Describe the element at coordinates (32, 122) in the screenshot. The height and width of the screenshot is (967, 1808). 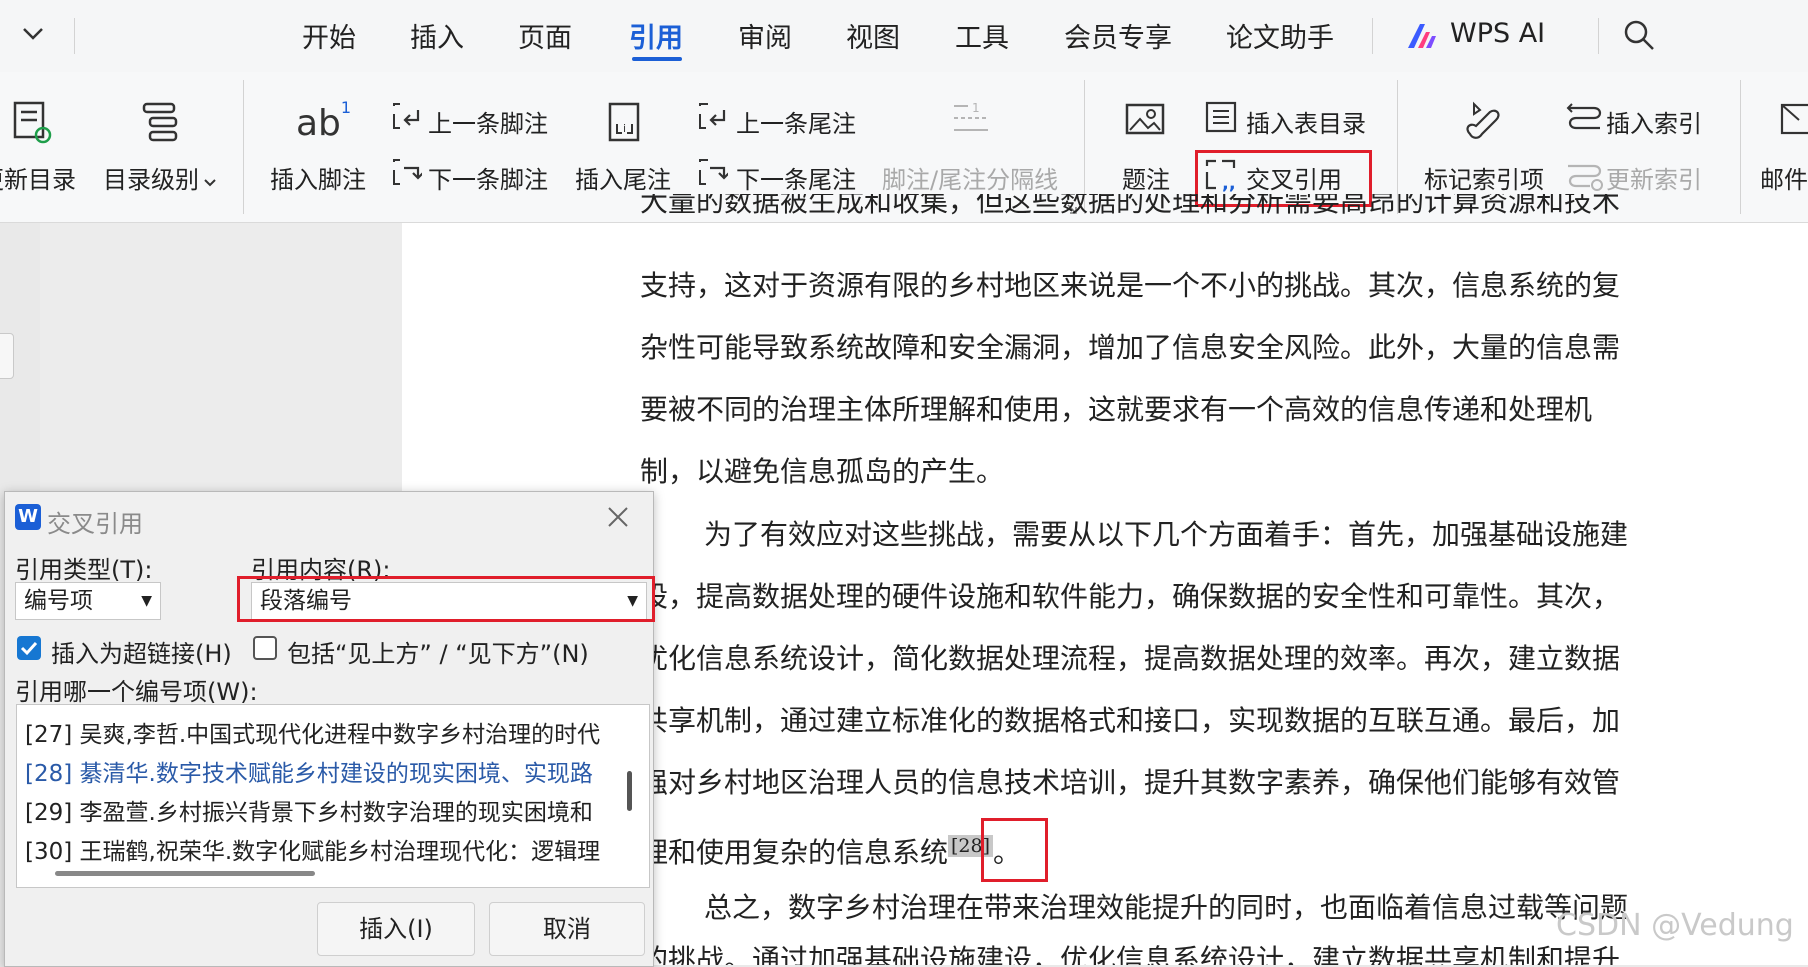
I see `update-toc-icon` at that location.